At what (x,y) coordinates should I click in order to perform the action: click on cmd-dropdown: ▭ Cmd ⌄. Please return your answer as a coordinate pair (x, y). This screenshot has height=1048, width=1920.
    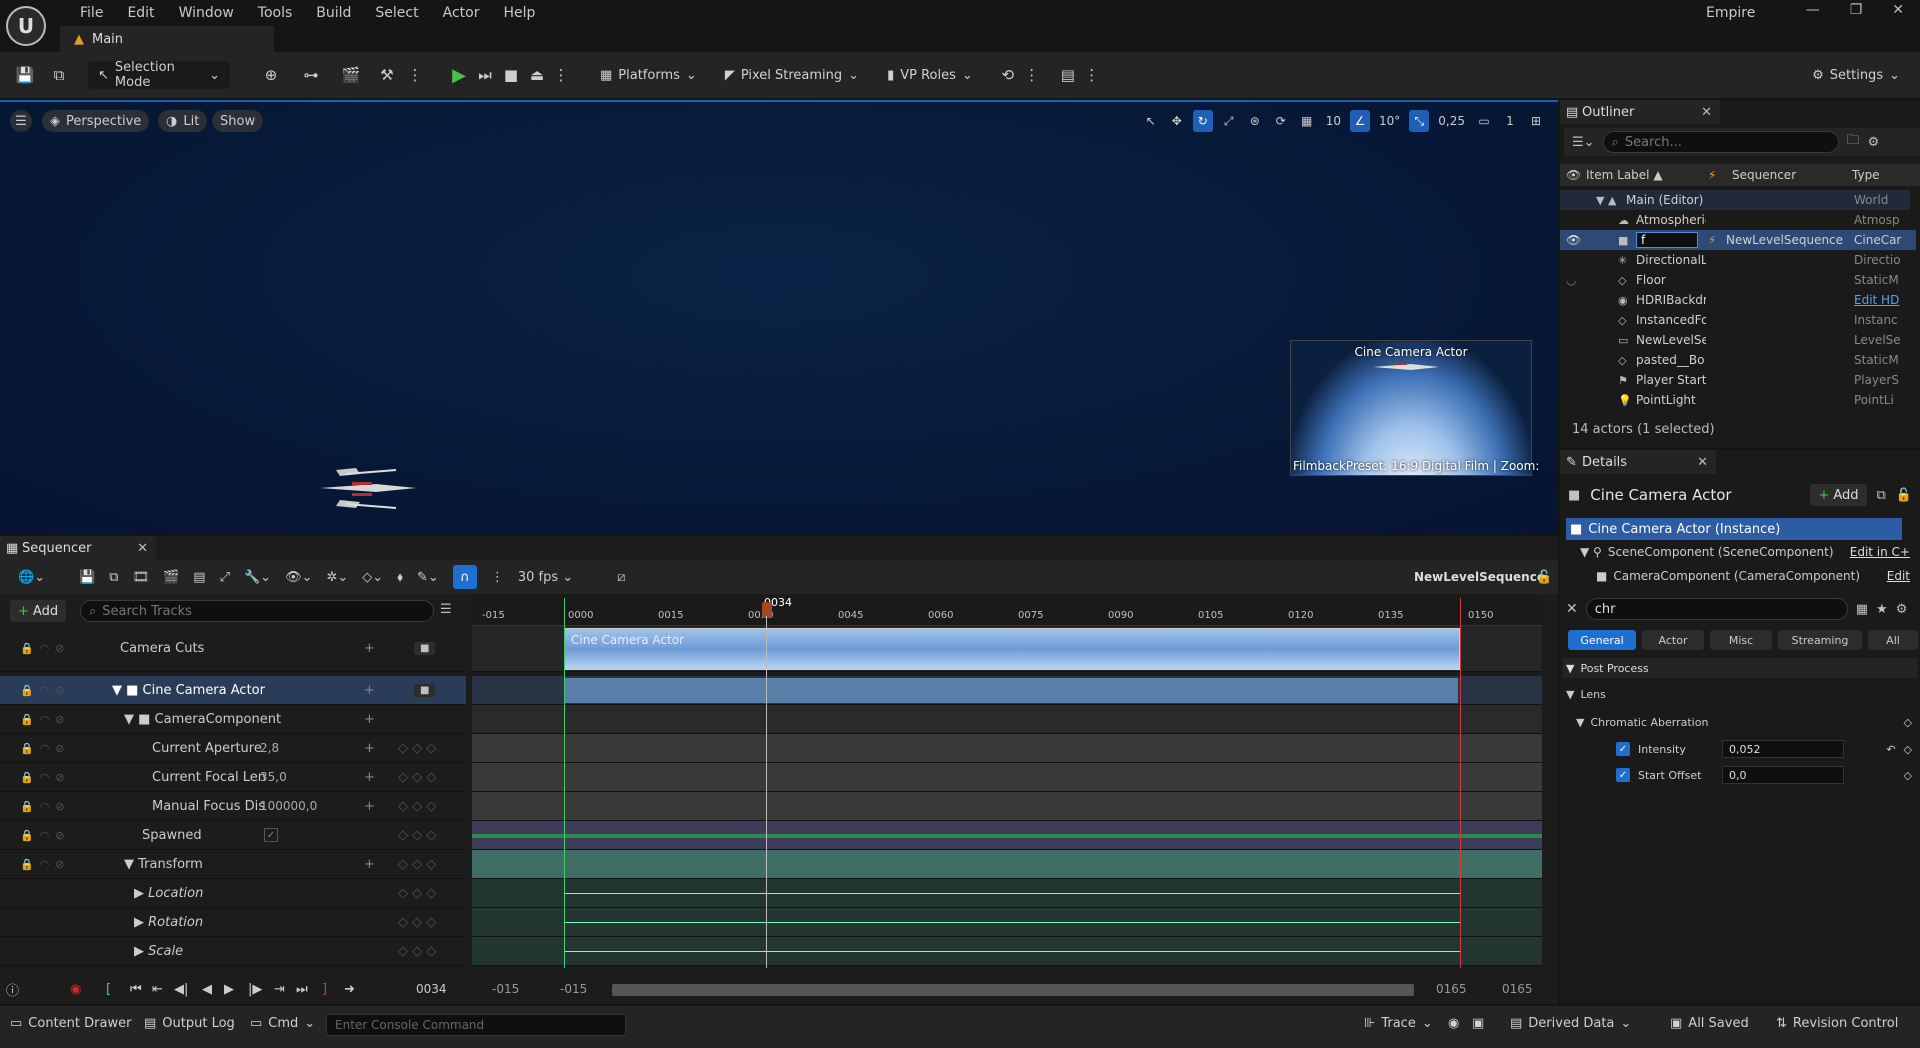
    Looking at the image, I should click on (282, 1023).